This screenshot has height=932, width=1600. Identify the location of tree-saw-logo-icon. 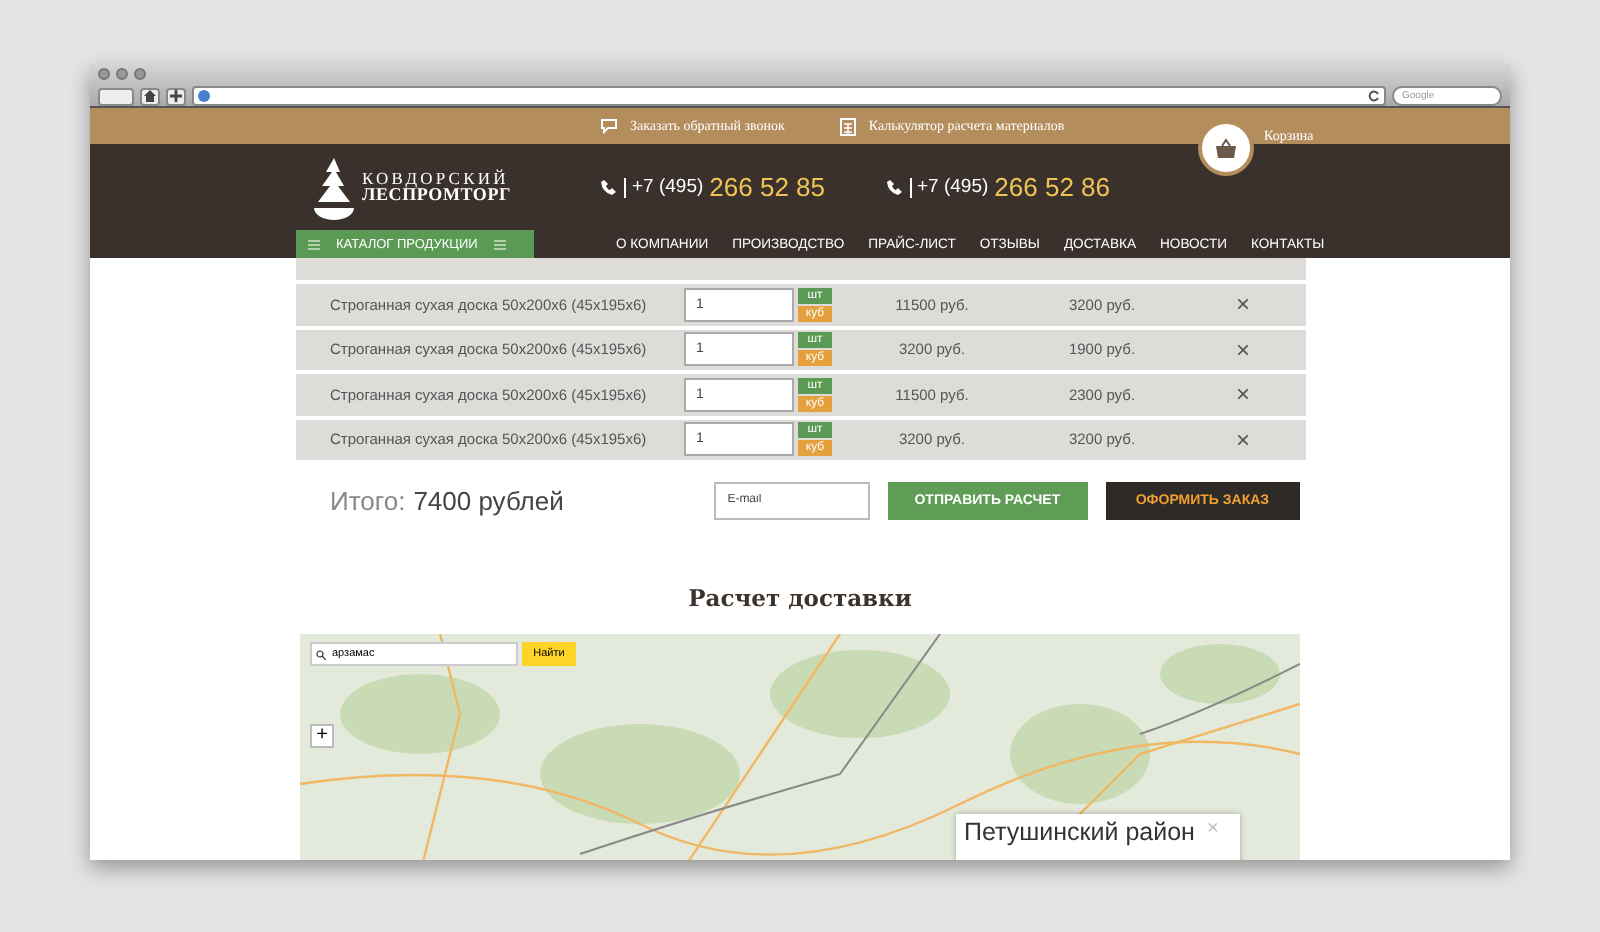
(334, 187).